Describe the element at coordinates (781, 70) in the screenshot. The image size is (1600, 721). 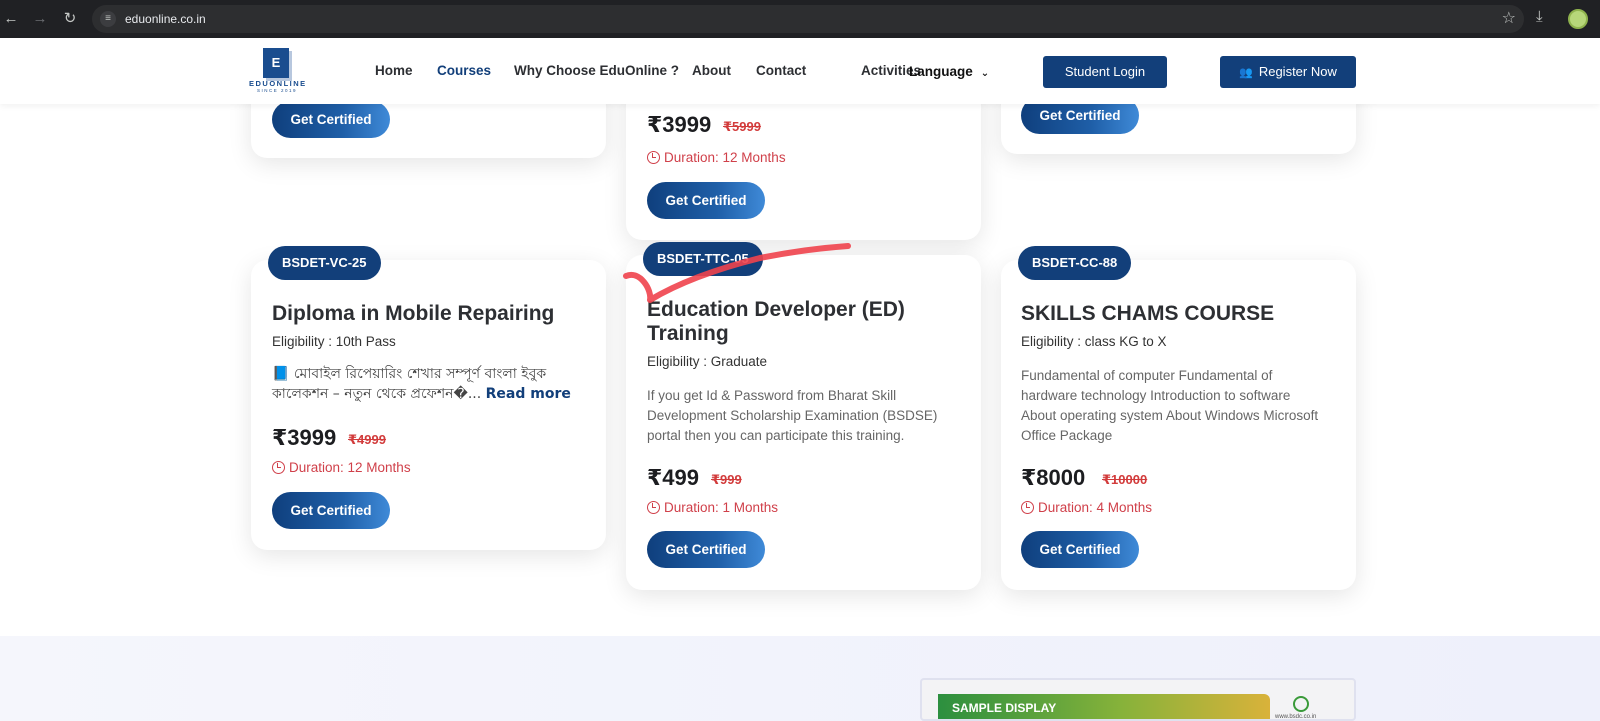
I see `nav-contact: Contact` at that location.